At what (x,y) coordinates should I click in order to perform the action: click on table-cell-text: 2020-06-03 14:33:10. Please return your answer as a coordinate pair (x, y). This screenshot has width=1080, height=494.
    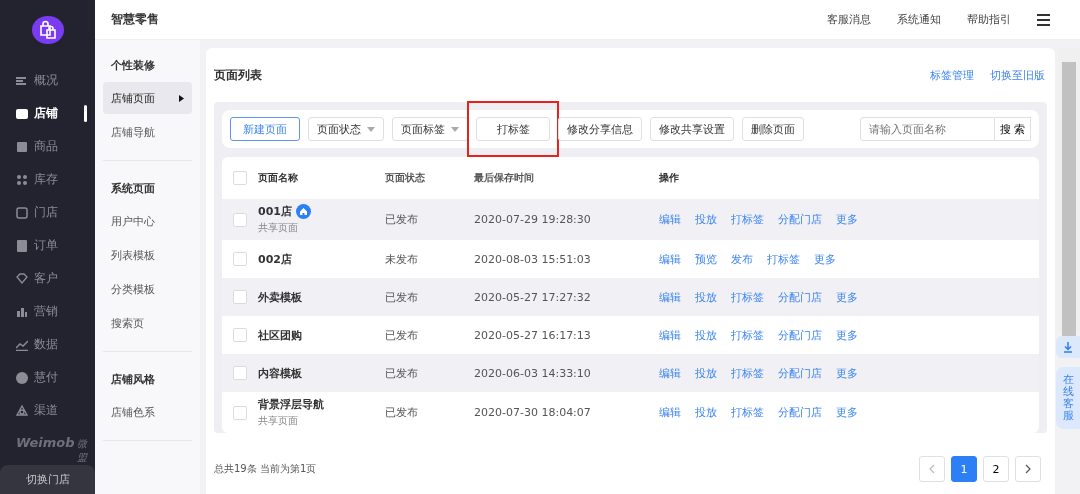
    Looking at the image, I should click on (533, 373).